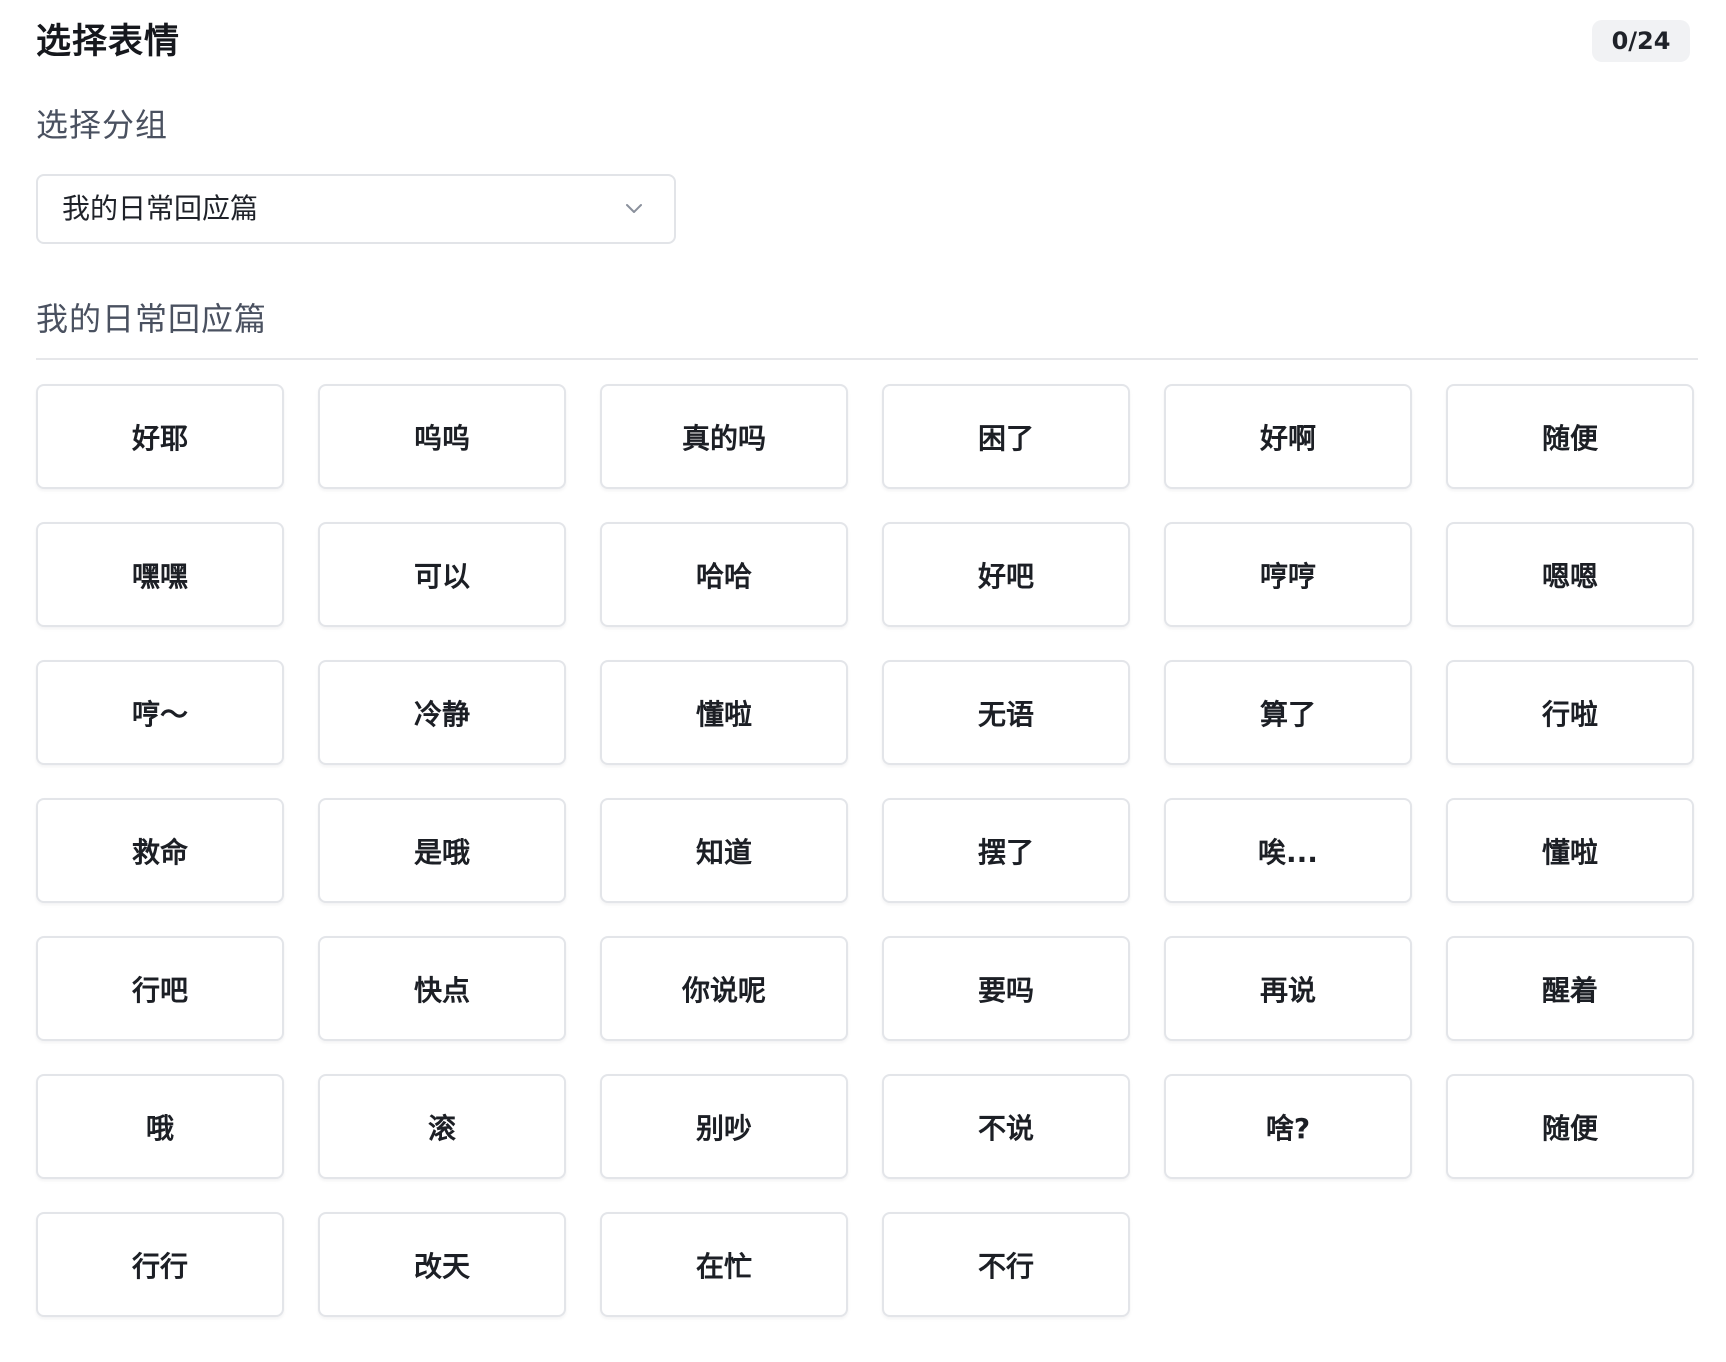 This screenshot has width=1726, height=1362. Describe the element at coordinates (1288, 988) in the screenshot. I see `emoji-tile: 再说` at that location.